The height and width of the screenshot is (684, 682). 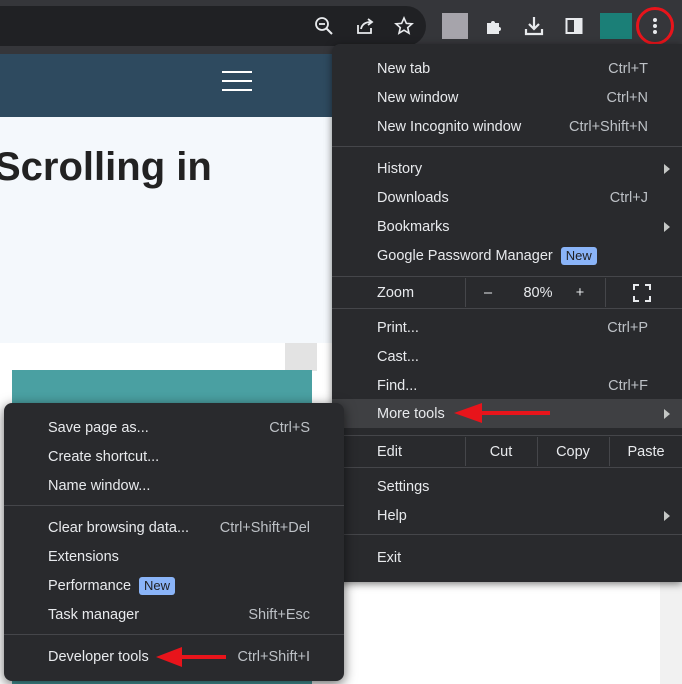 I want to click on menu-item-label: Performance New, so click(x=112, y=585).